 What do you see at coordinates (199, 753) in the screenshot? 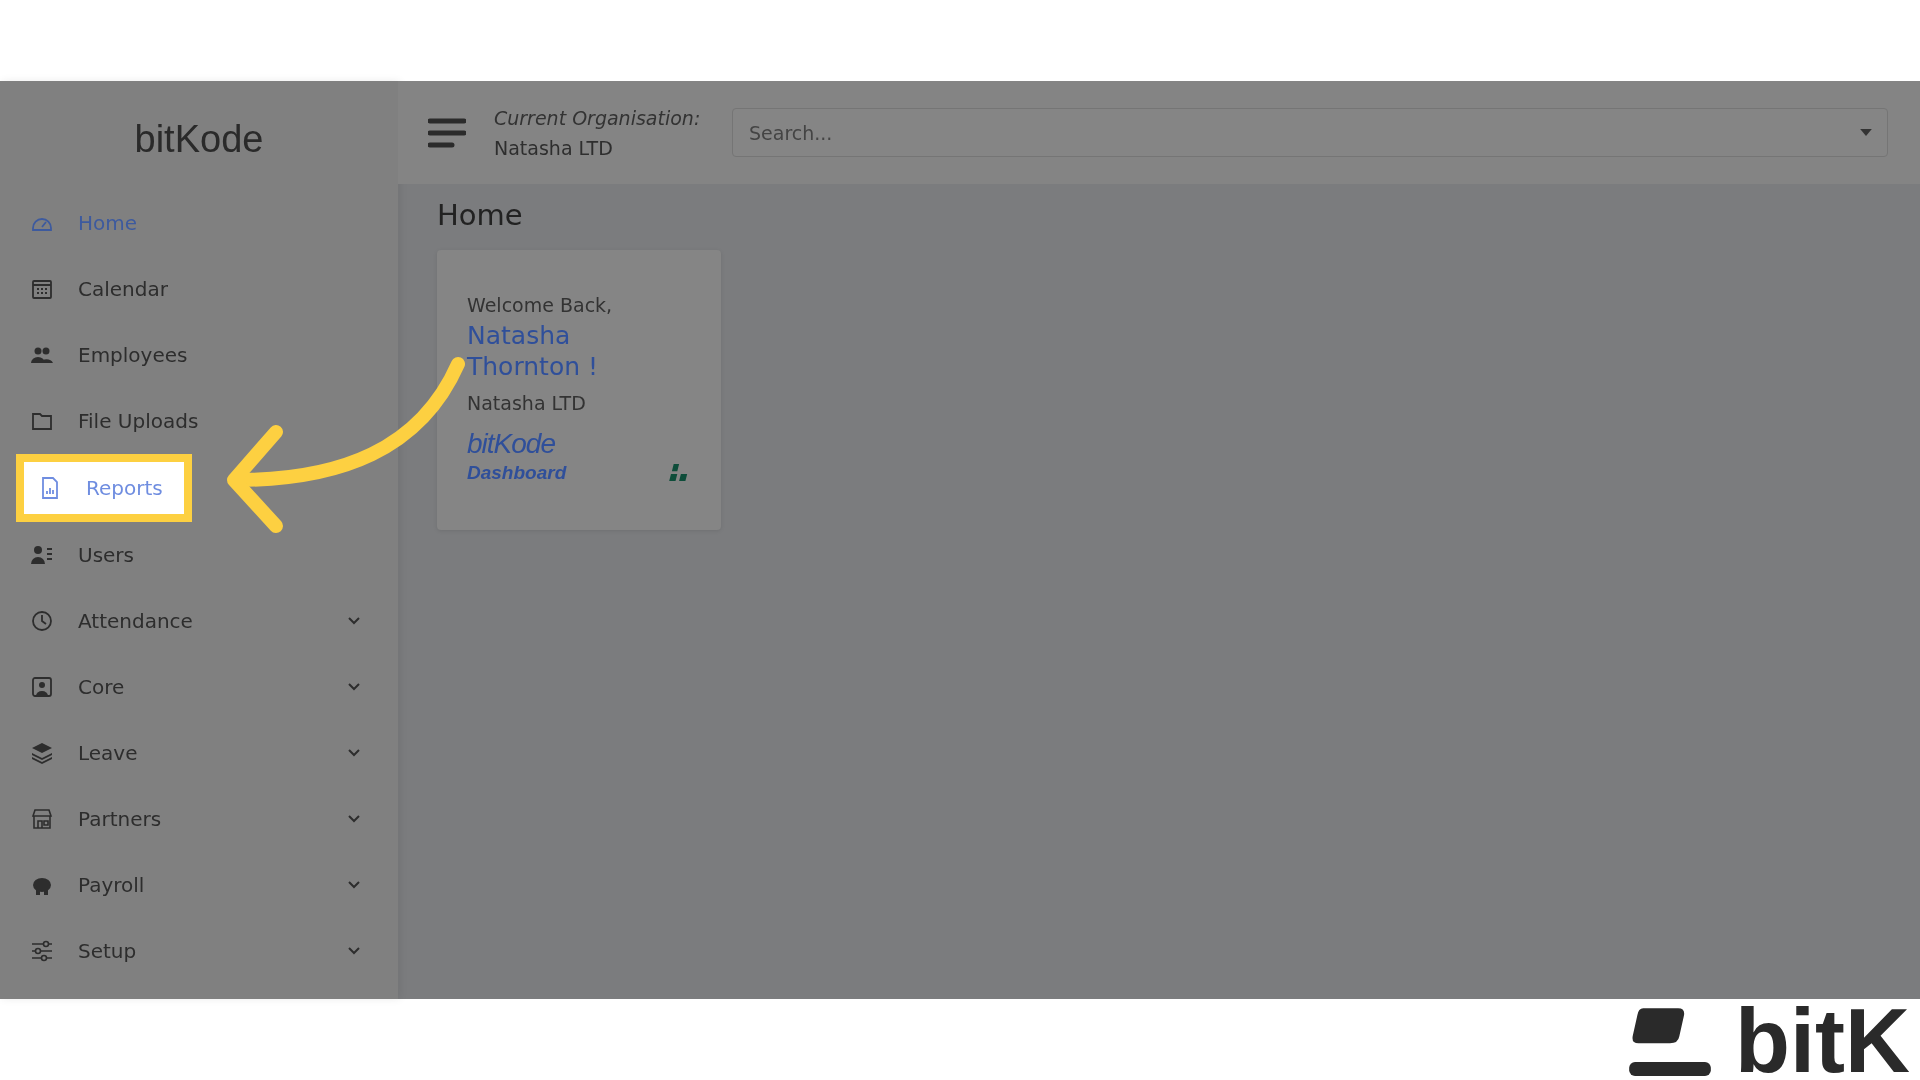
I see `sidebar-item: Leave` at bounding box center [199, 753].